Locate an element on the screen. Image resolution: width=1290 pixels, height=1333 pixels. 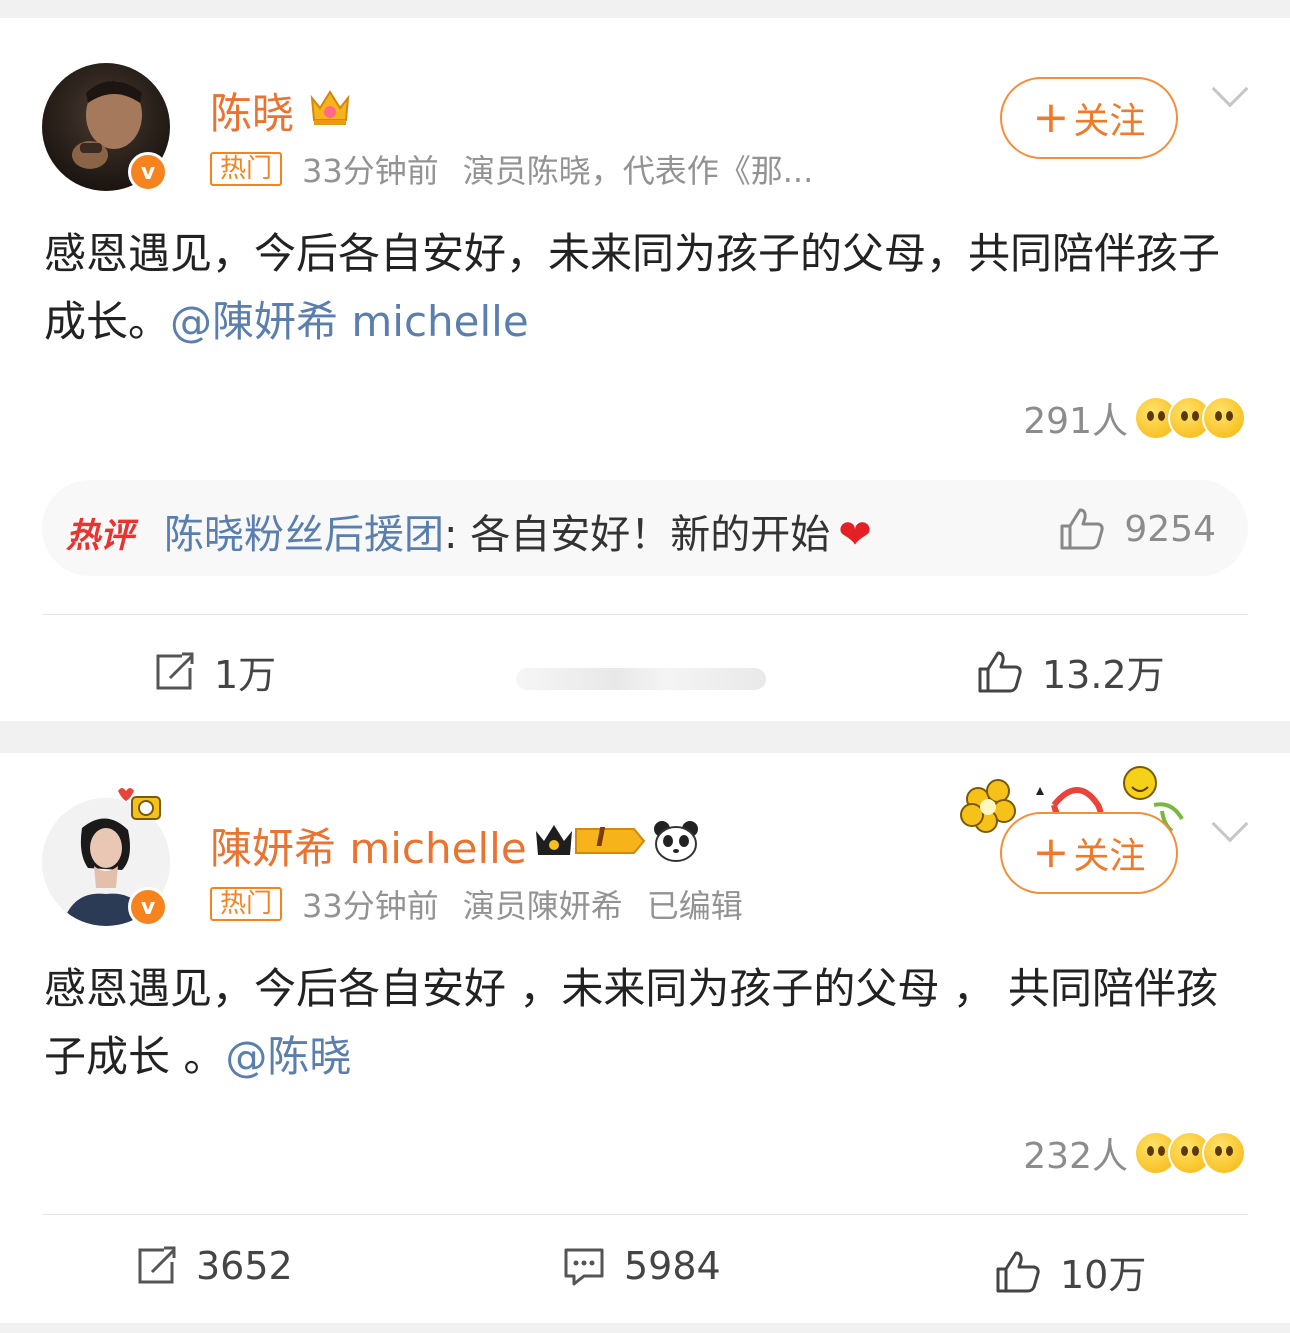
camera-sticker-icon is located at coordinates (139, 804).